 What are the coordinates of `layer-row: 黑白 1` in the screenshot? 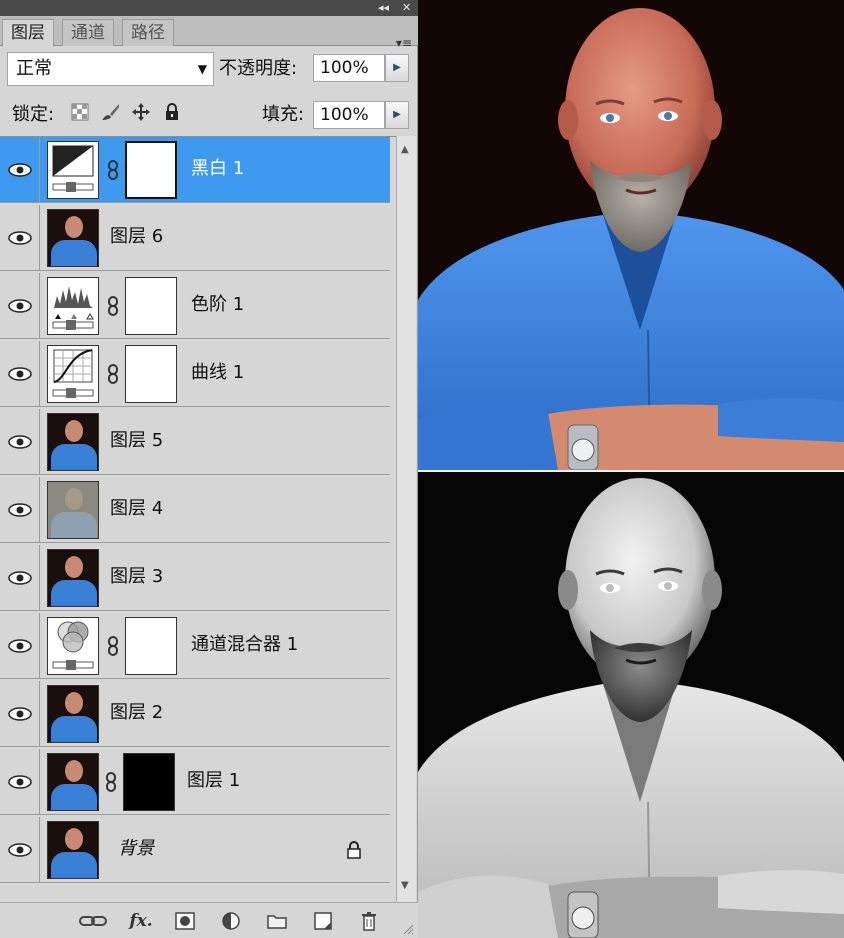 It's located at (195, 170).